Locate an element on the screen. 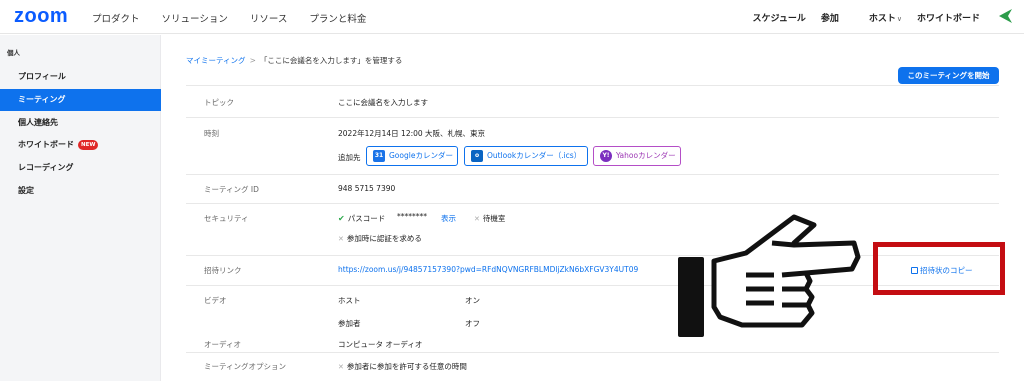 Image resolution: width=1024 pixels, height=381 pixels. nav-host: ホスト∨ is located at coordinates (878, 17).